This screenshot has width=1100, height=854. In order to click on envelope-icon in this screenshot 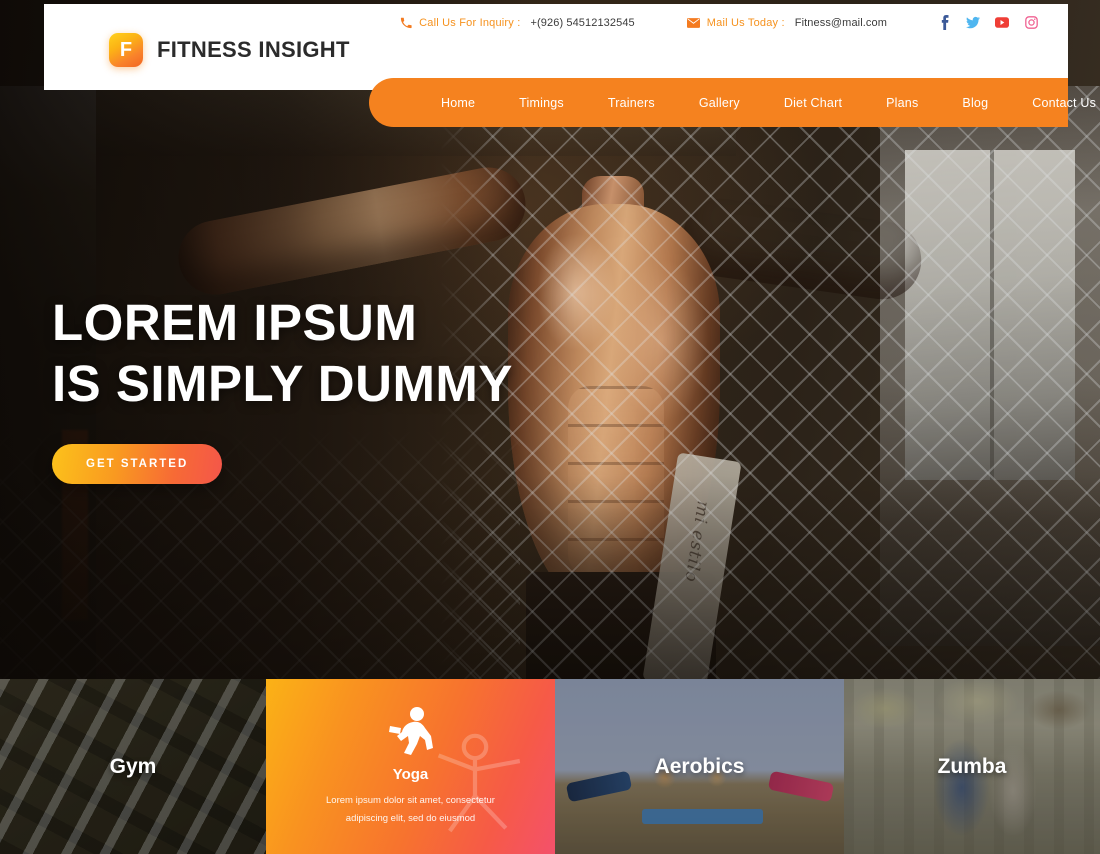, I will do `click(693, 22)`.